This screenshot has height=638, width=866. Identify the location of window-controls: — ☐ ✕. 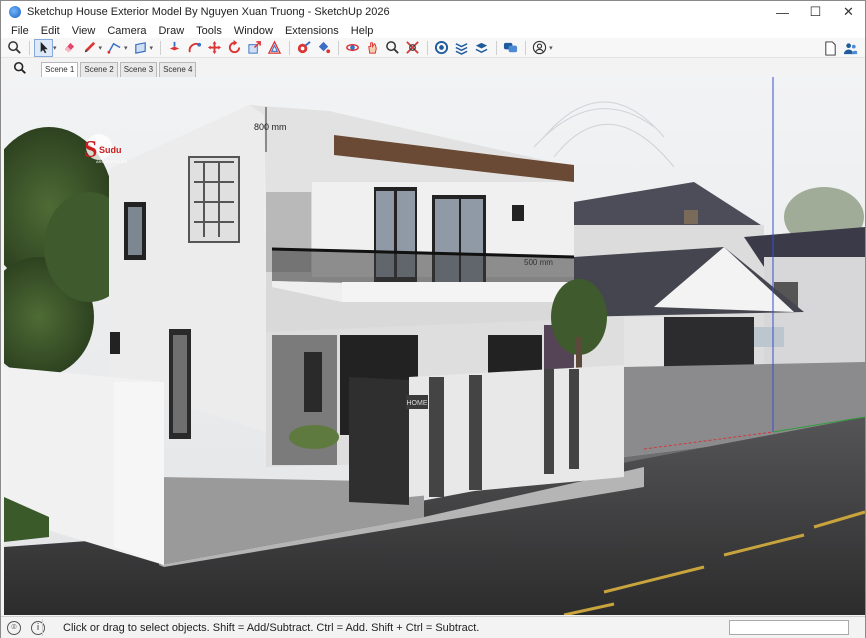
(815, 12).